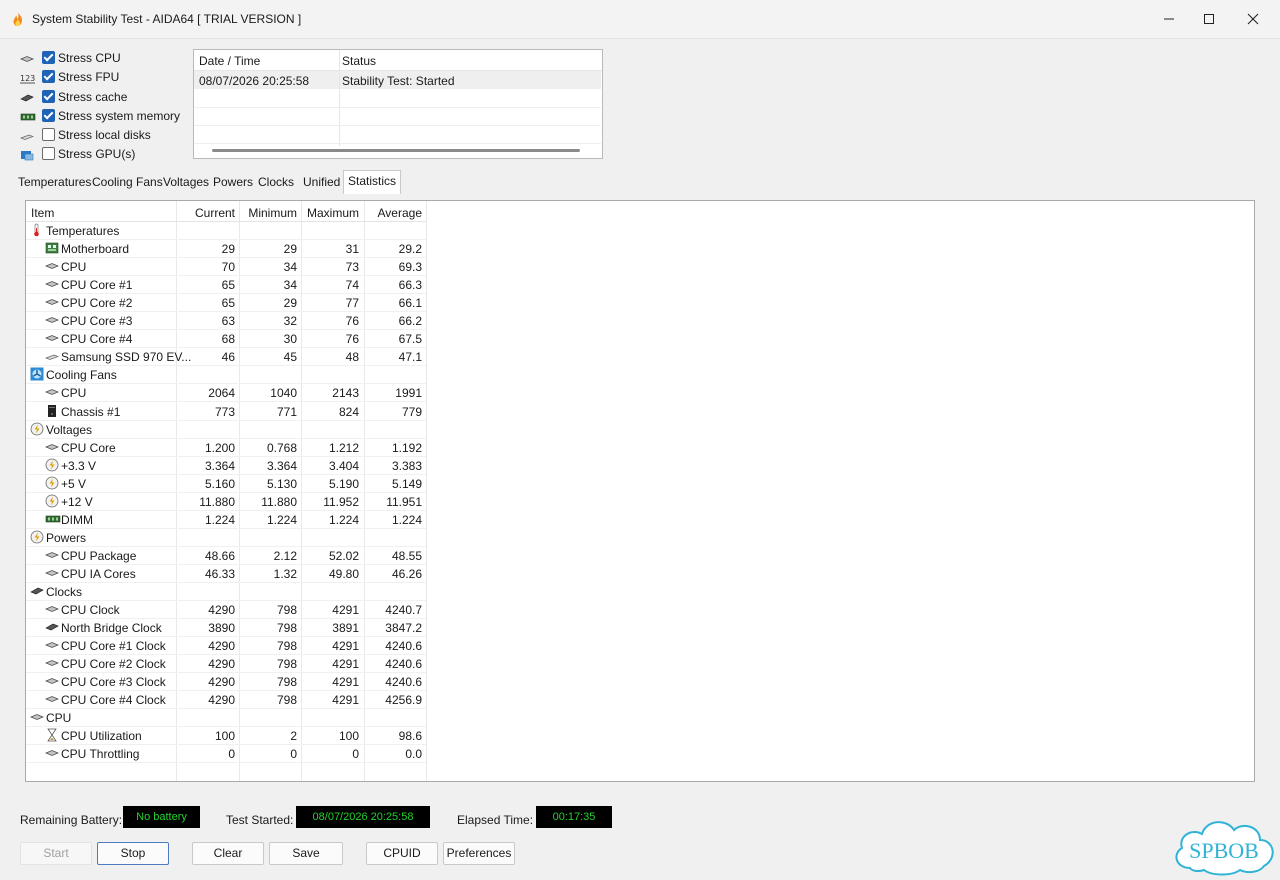  What do you see at coordinates (397, 107) in the screenshot?
I see `log-row-divider` at bounding box center [397, 107].